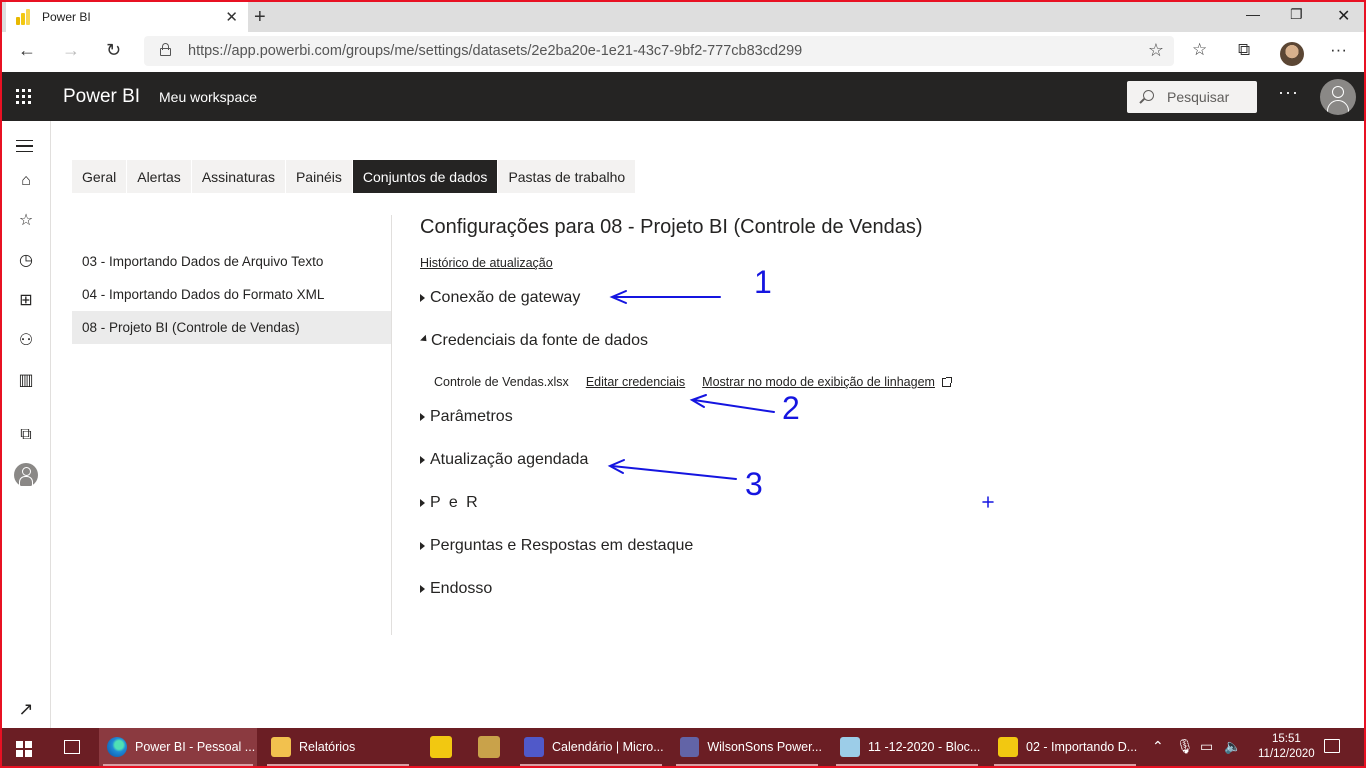 The image size is (1366, 768). I want to click on taskbar-item-explorer: Relatórios, so click(338, 747).